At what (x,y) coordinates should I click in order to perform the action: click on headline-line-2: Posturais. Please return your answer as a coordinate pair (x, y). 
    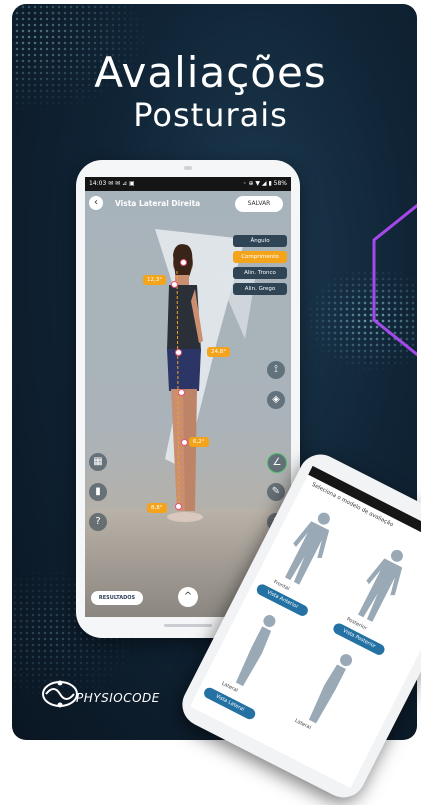
    Looking at the image, I should click on (210, 115).